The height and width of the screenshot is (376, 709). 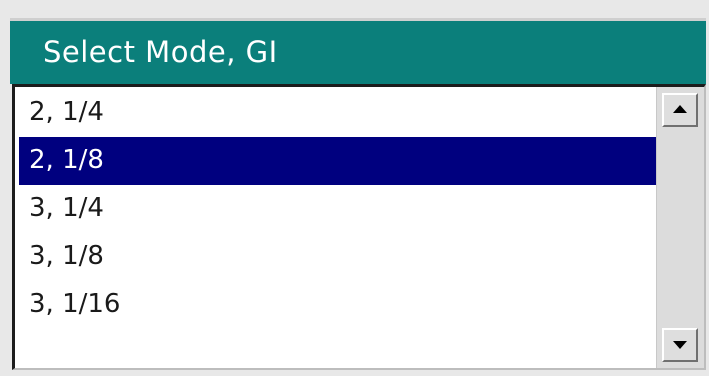 I want to click on arrow-up-icon, so click(x=680, y=109).